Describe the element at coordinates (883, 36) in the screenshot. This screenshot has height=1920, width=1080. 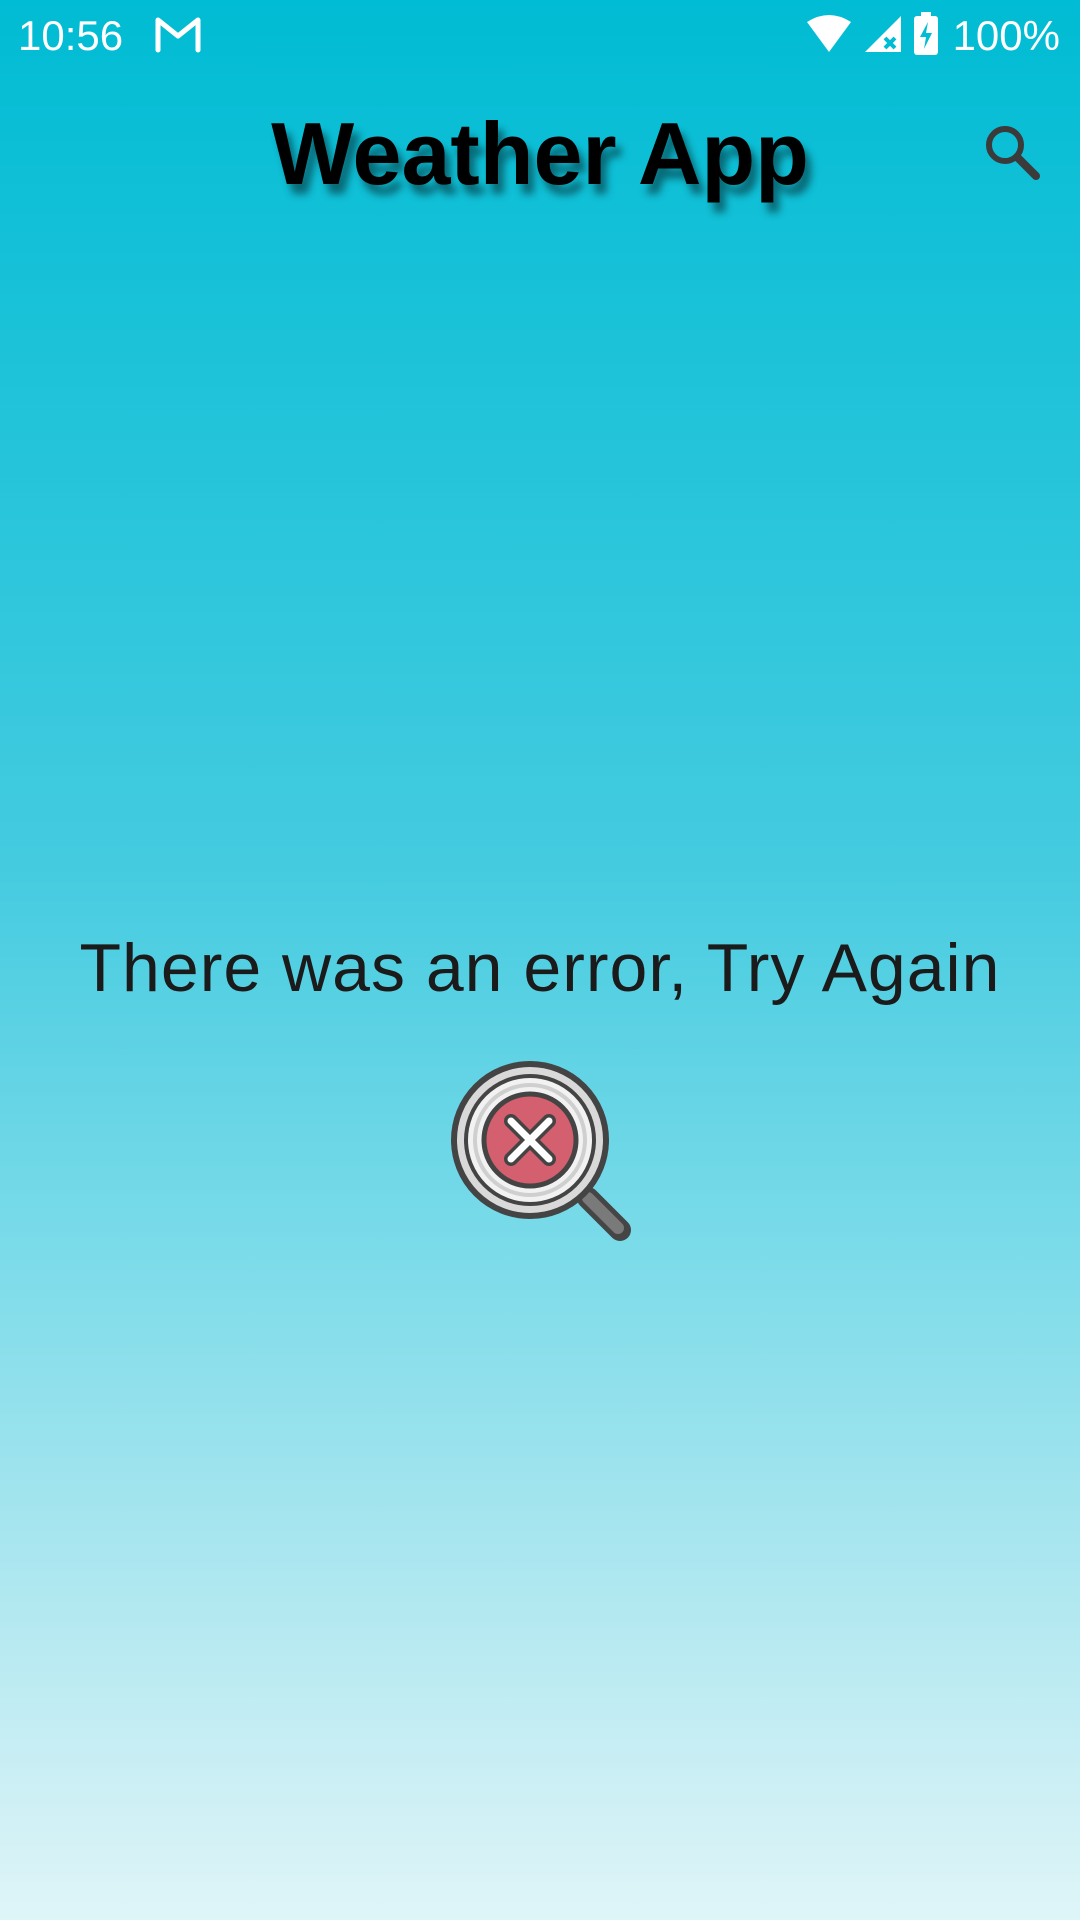
I see `cell-signal-icon` at that location.